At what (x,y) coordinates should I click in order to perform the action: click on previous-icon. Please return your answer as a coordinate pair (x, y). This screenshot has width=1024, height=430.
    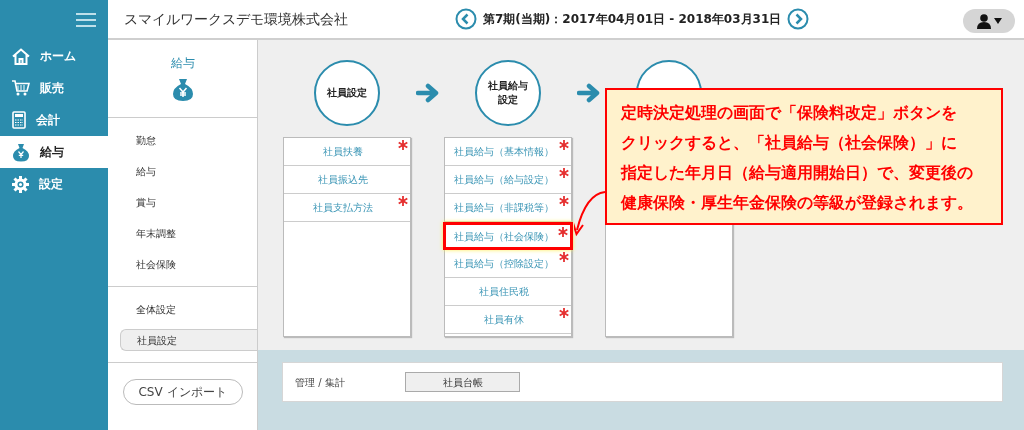
    Looking at the image, I should click on (466, 19).